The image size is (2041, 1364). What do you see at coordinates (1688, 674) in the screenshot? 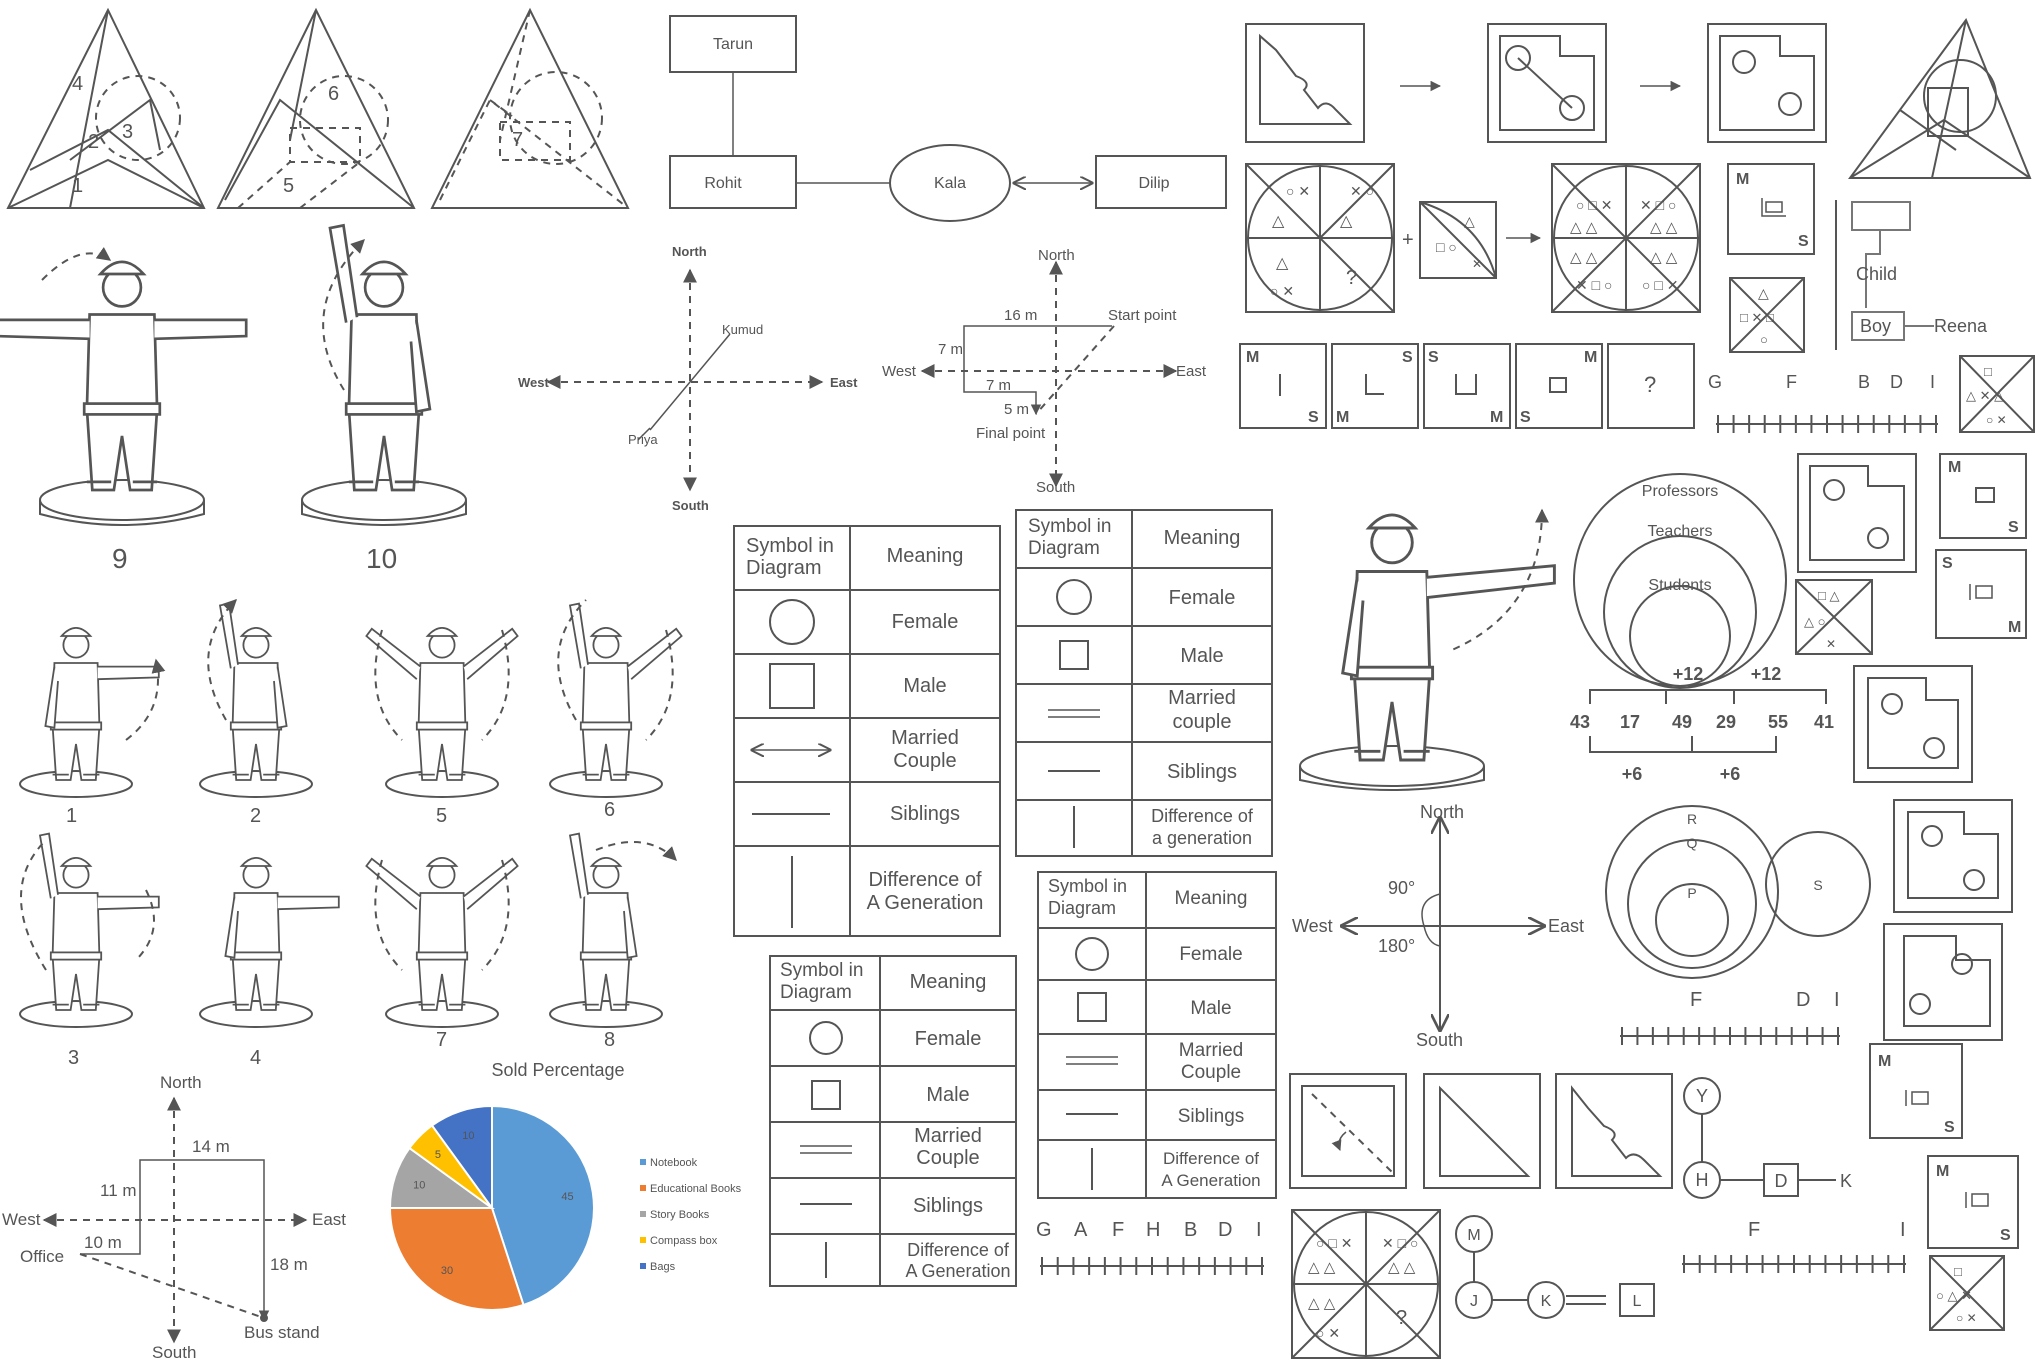
I see `series-top-1: +12` at bounding box center [1688, 674].